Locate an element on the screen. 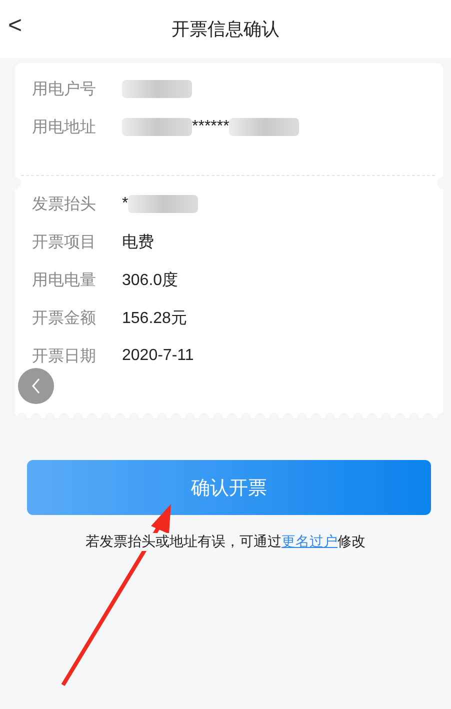 This screenshot has width=451, height=709. field-value: 电费 is located at coordinates (138, 242).